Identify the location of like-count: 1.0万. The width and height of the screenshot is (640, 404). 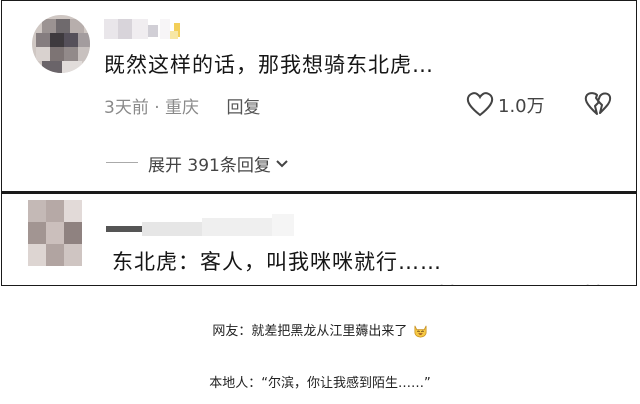
(521, 106).